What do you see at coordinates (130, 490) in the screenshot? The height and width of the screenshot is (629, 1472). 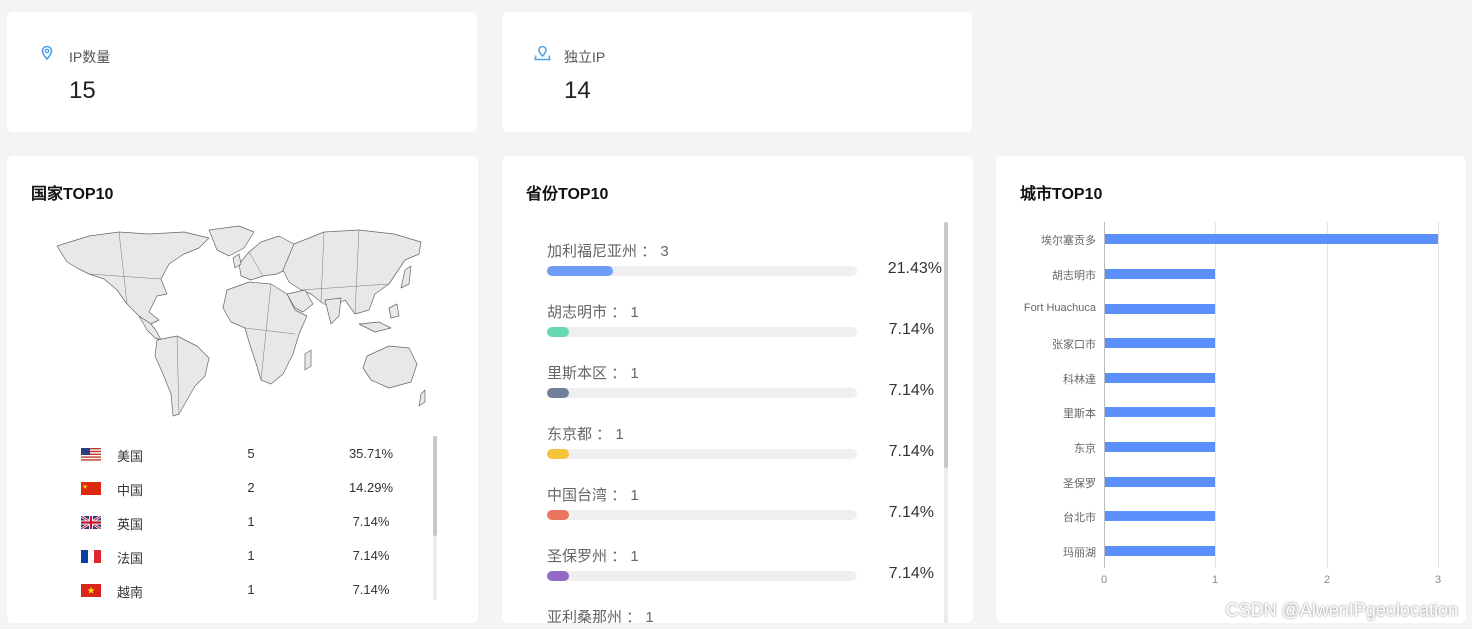 I see `country-name: 中国` at bounding box center [130, 490].